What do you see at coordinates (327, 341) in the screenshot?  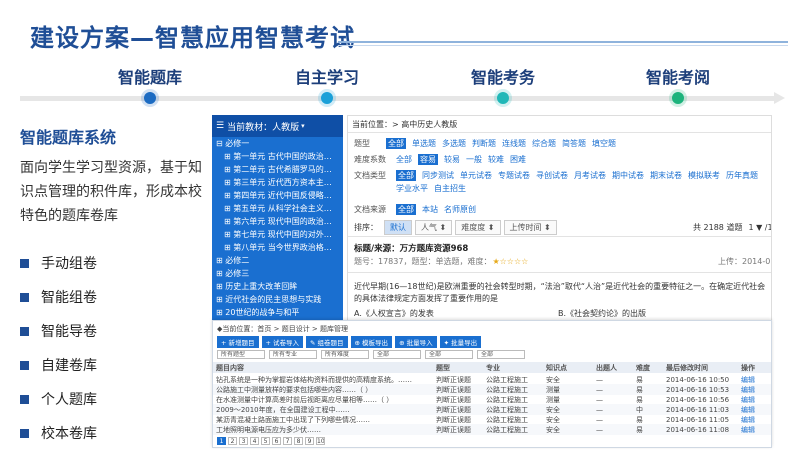 I see `toolbar-button: ✎ 组卷题目` at bounding box center [327, 341].